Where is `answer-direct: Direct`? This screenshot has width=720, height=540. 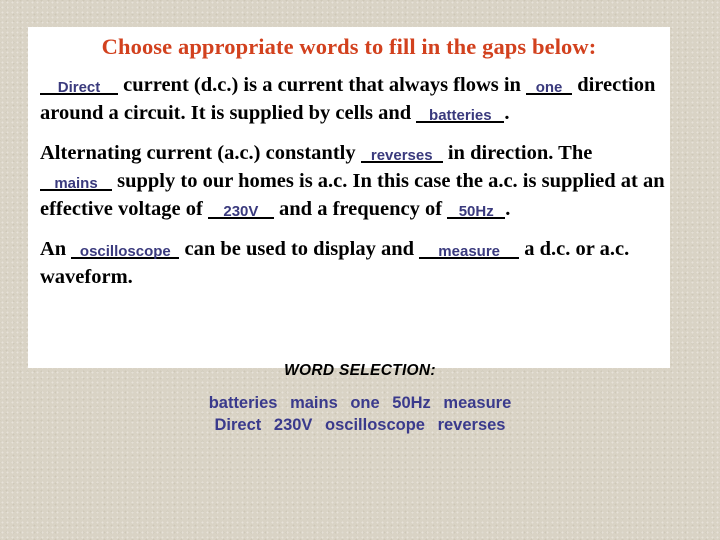
answer-direct: Direct is located at coordinates (79, 87).